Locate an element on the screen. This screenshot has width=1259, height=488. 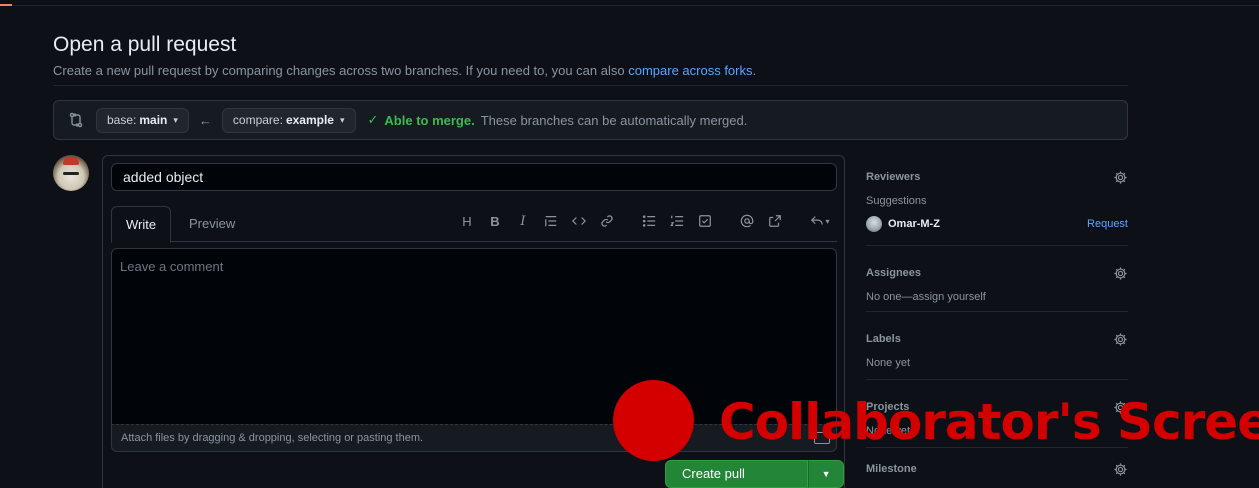
task-svg is located at coordinates (705, 221).